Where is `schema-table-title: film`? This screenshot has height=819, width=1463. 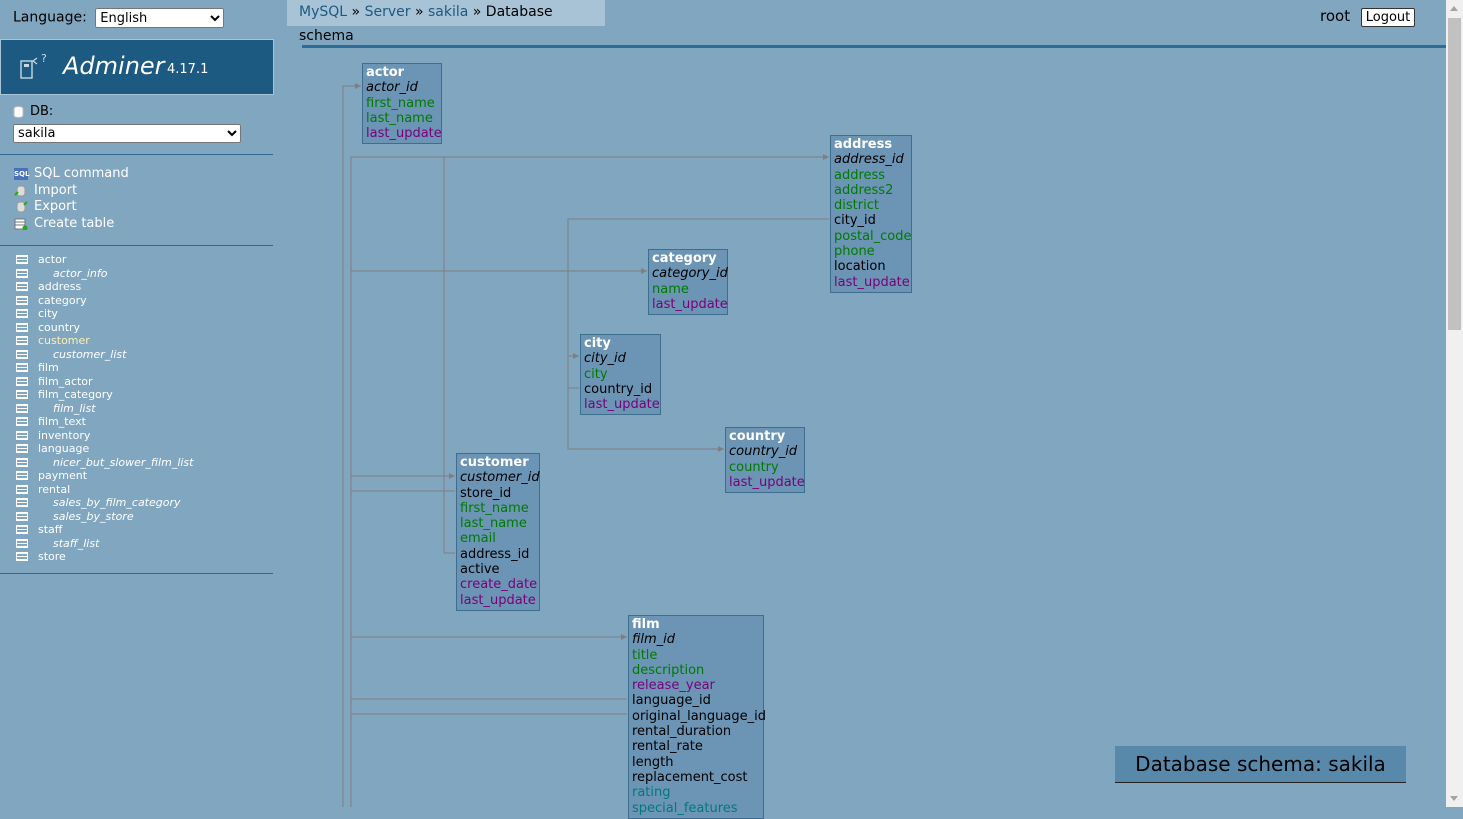 schema-table-title: film is located at coordinates (696, 624).